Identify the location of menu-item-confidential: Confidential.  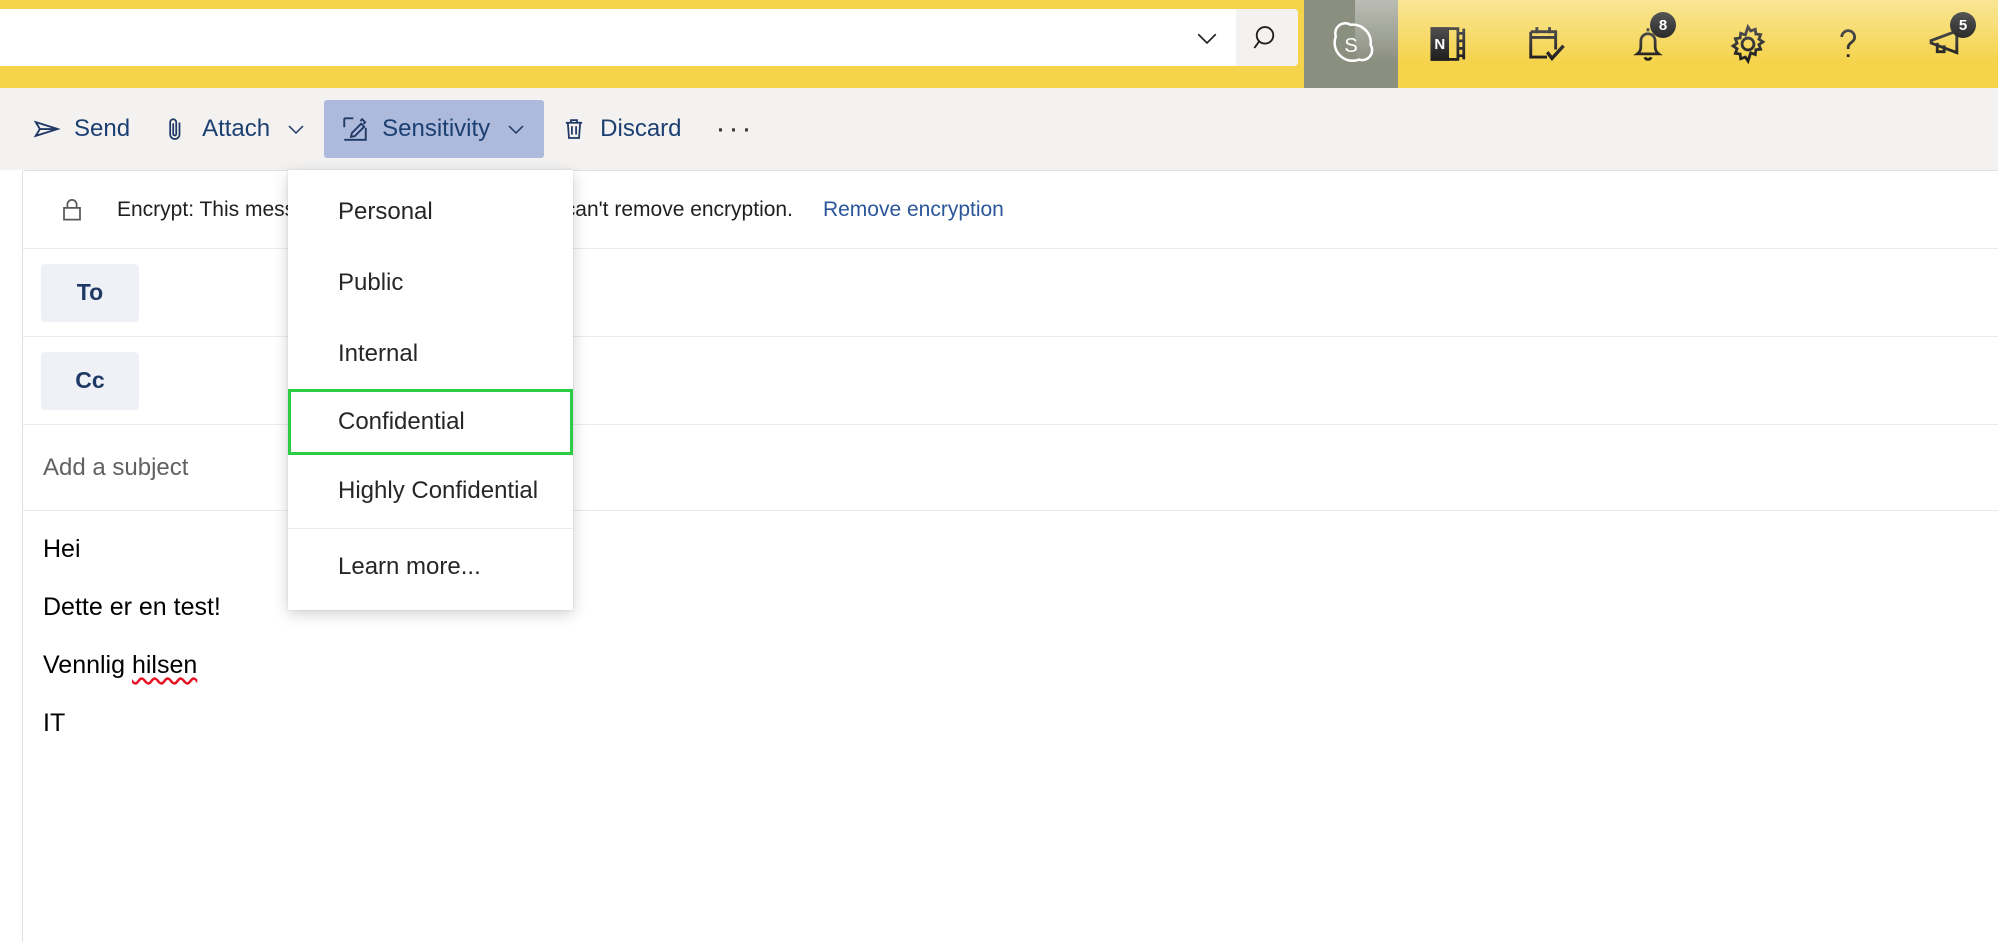
(430, 422).